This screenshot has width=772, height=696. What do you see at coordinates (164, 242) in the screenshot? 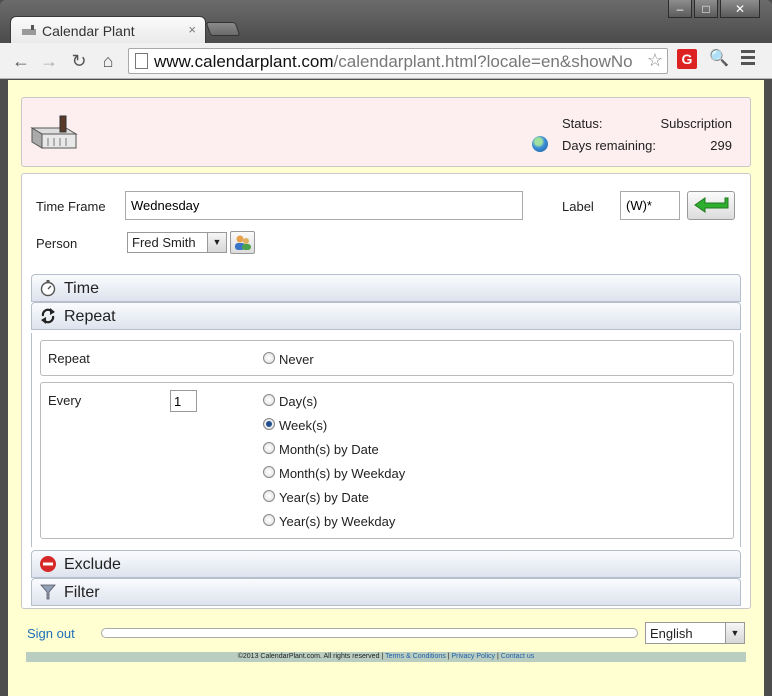
I see `person-selected-value: Fred Smith` at bounding box center [164, 242].